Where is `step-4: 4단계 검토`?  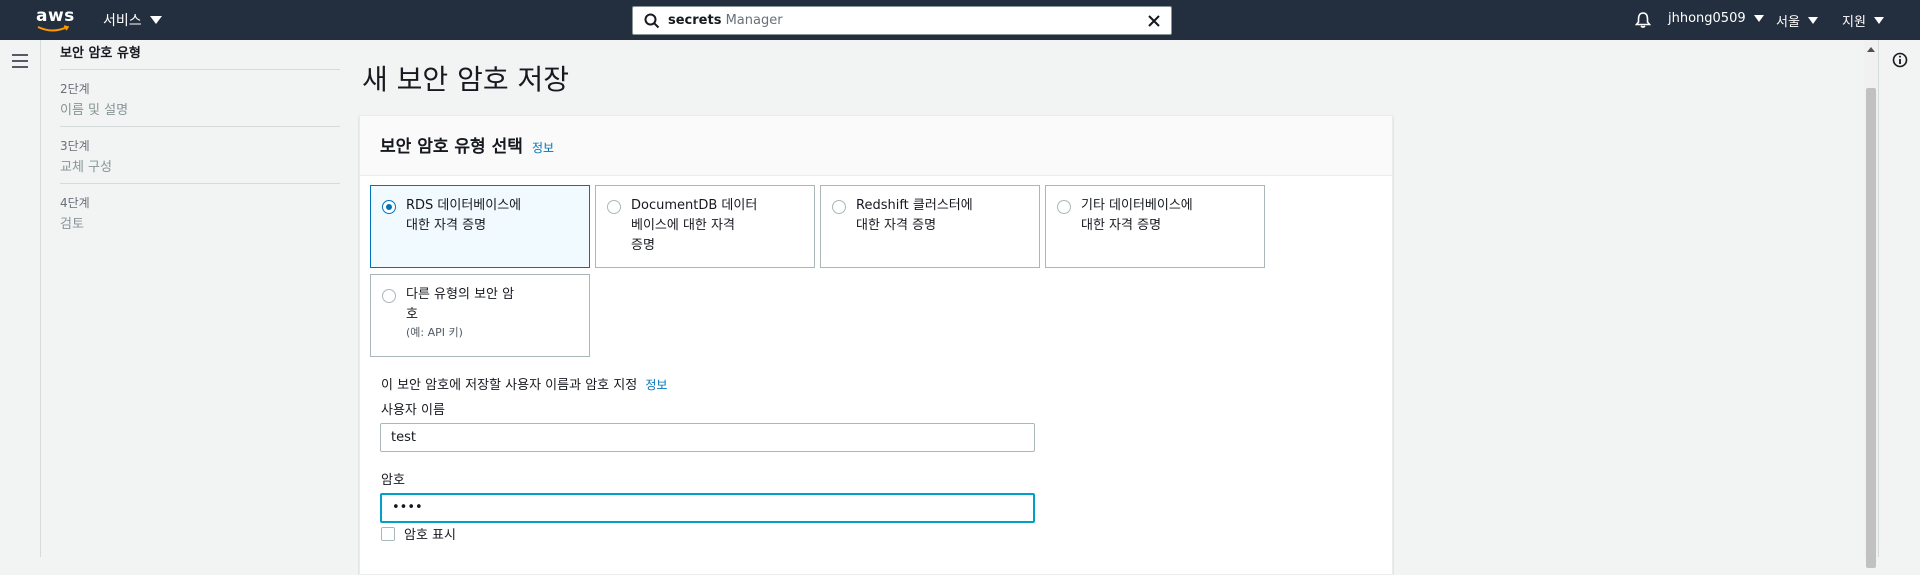 step-4: 4단계 검토 is located at coordinates (200, 217).